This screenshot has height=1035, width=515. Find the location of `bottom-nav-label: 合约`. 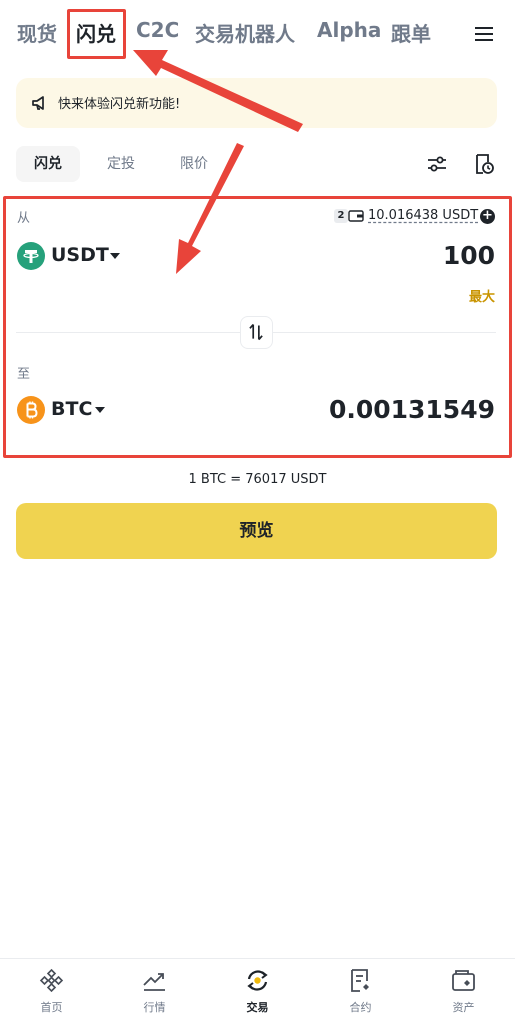

bottom-nav-label: 合约 is located at coordinates (360, 1007).